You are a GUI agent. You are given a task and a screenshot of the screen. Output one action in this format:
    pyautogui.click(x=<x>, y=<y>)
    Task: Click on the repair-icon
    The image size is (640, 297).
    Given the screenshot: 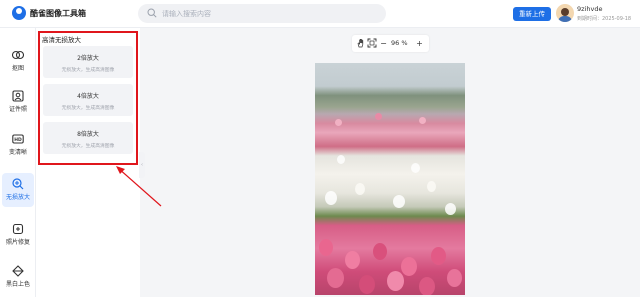 What is the action you would take?
    pyautogui.click(x=18, y=229)
    